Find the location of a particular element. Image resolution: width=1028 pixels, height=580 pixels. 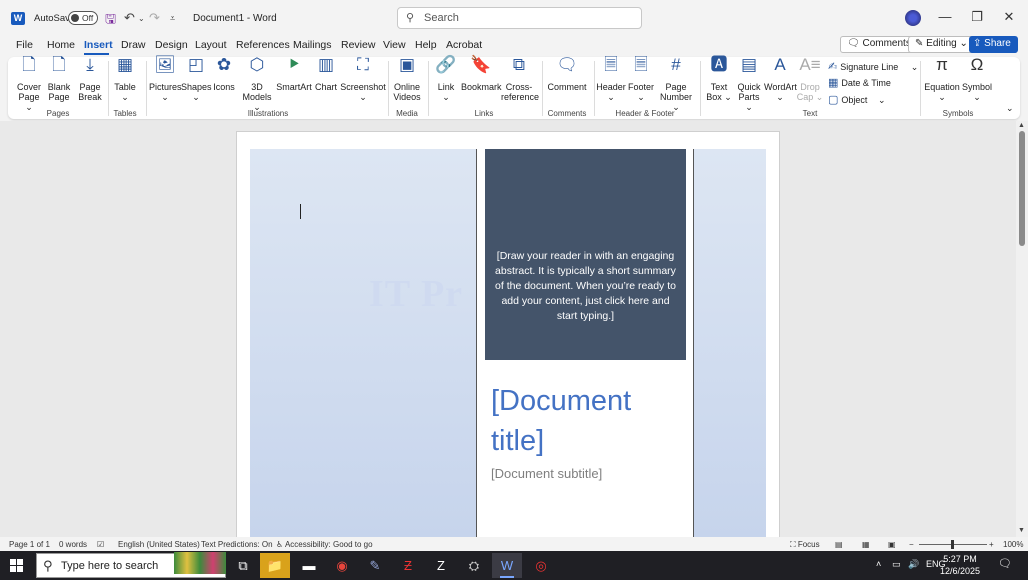

page-number-button: # Page Number ⌄ is located at coordinates (676, 84).